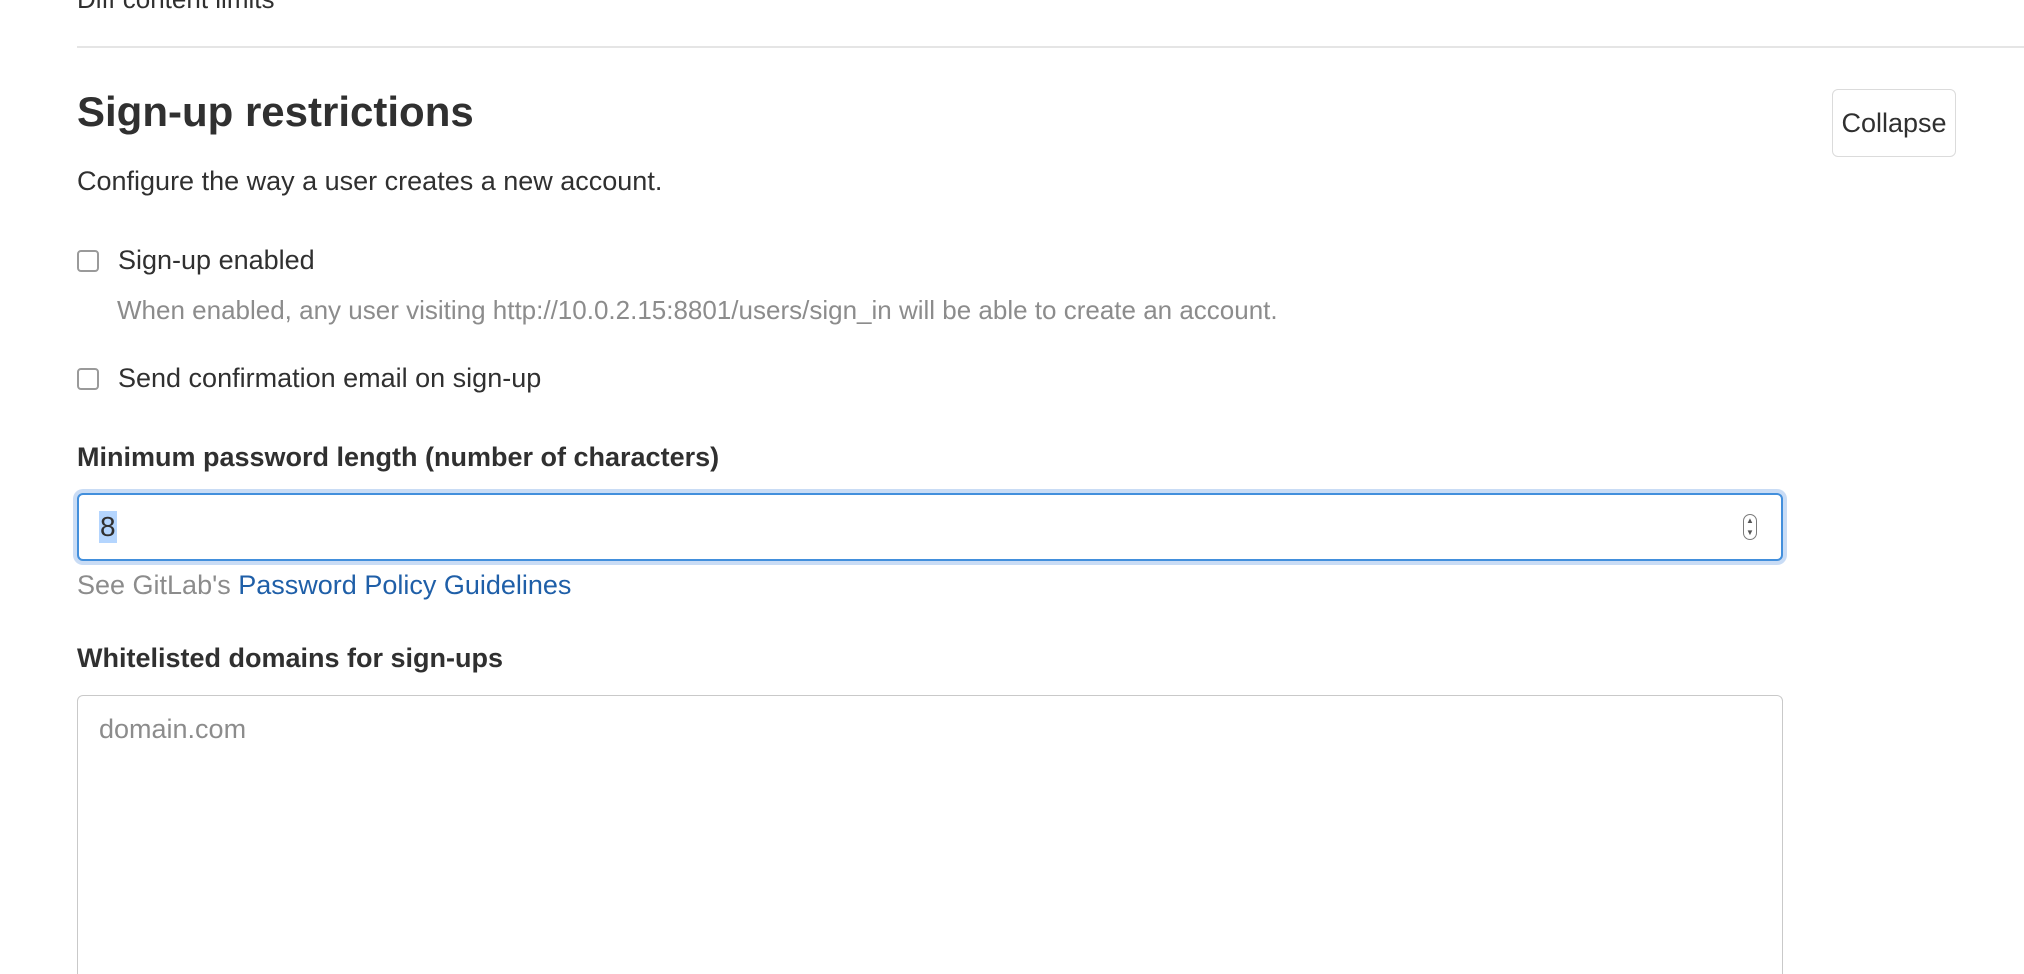 The width and height of the screenshot is (2024, 974). I want to click on signup-enabled-row: Sign-up enabled, so click(196, 260).